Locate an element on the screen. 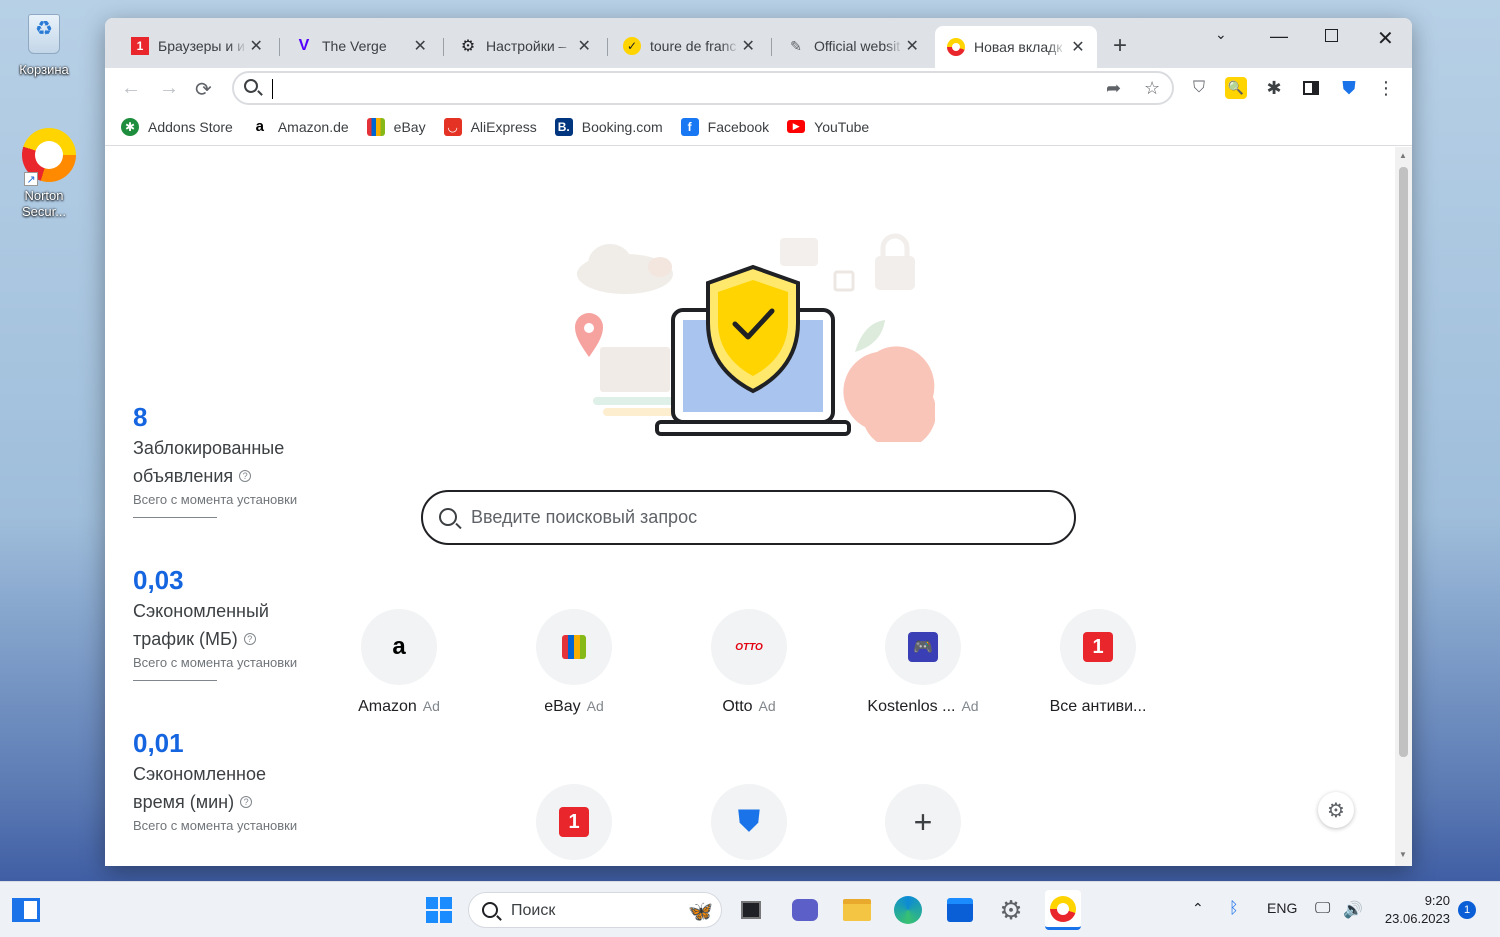 The height and width of the screenshot is (937, 1500). tab-tour-de-france: ✓ toure de franc ✕ is located at coordinates (689, 46).